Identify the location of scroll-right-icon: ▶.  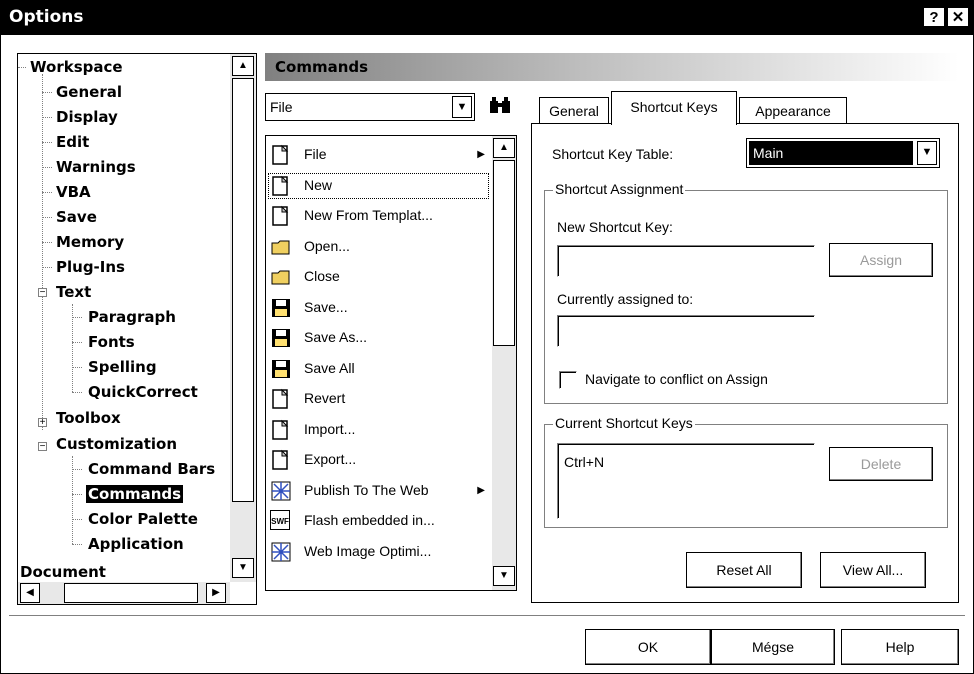
(216, 593).